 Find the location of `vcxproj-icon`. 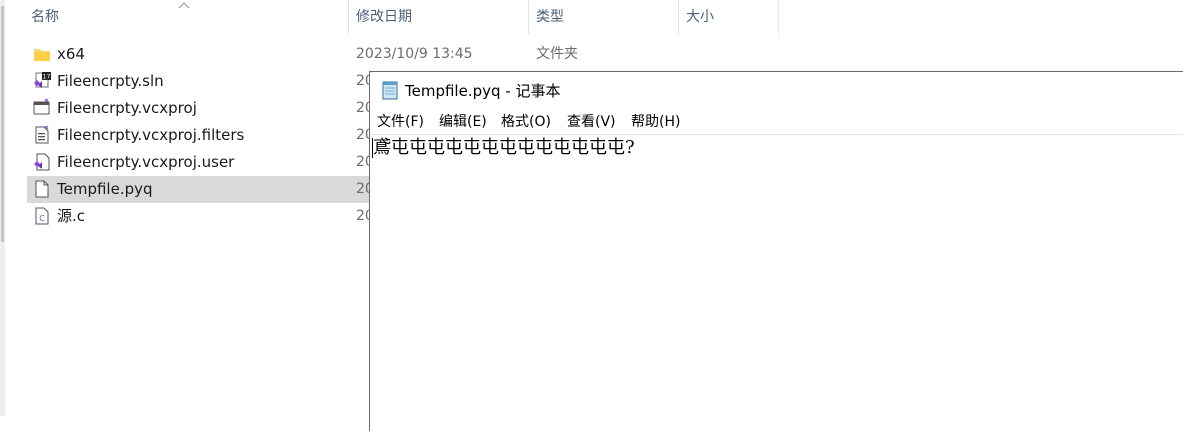

vcxproj-icon is located at coordinates (41, 107).